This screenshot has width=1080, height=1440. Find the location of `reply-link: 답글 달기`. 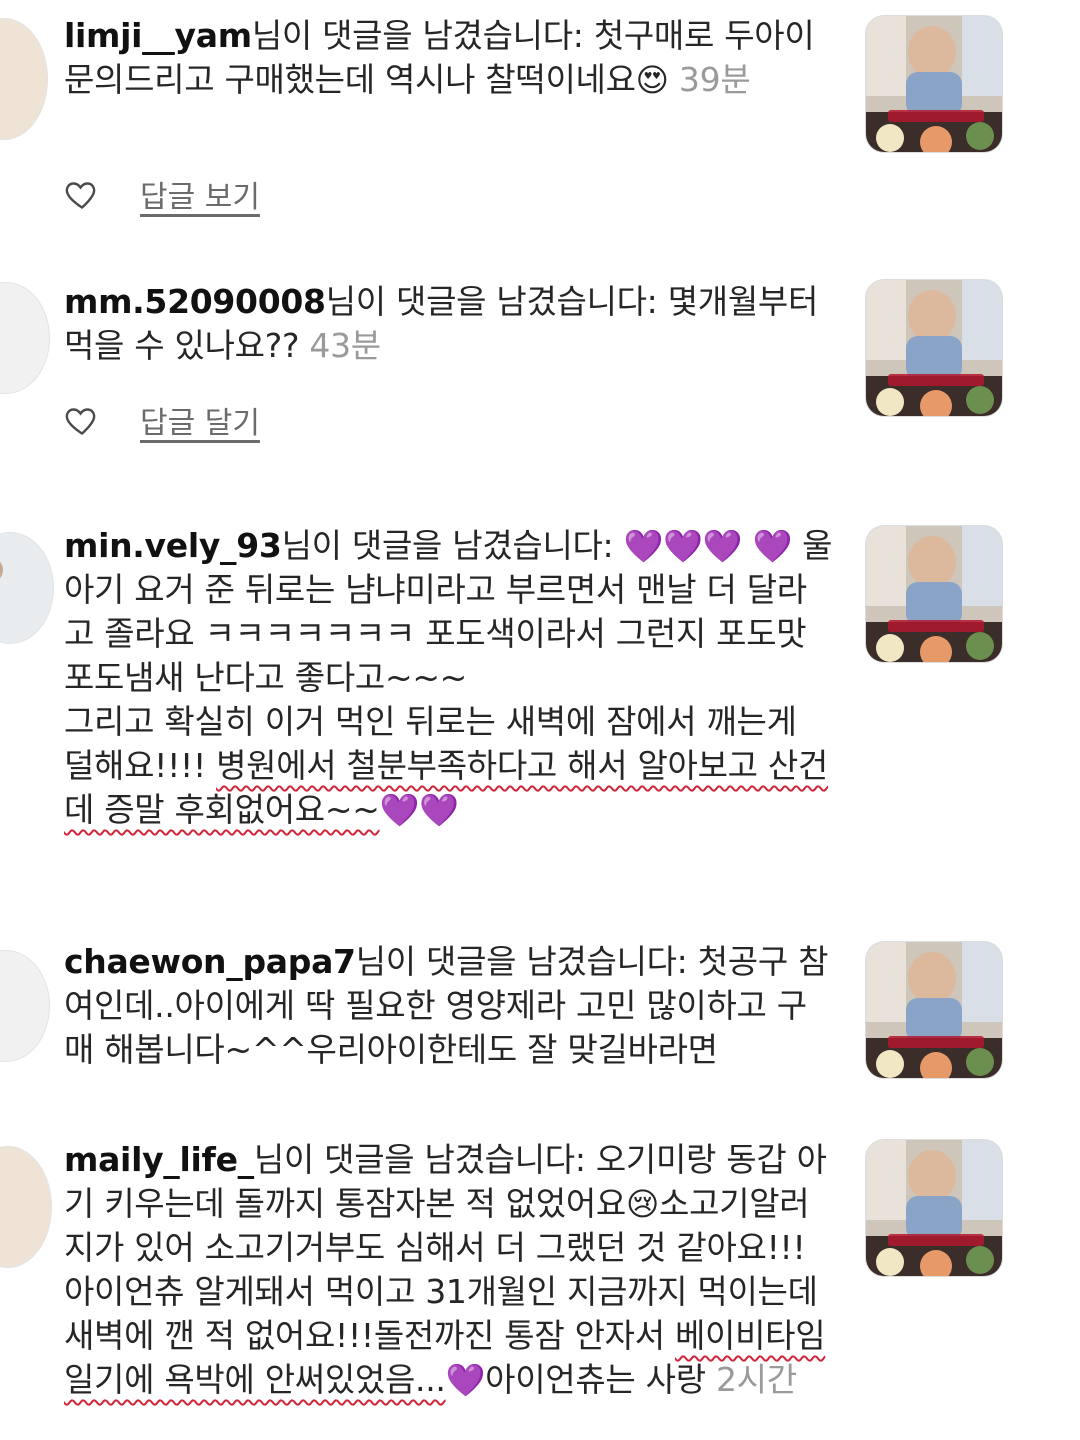

reply-link: 답글 달기 is located at coordinates (200, 420).